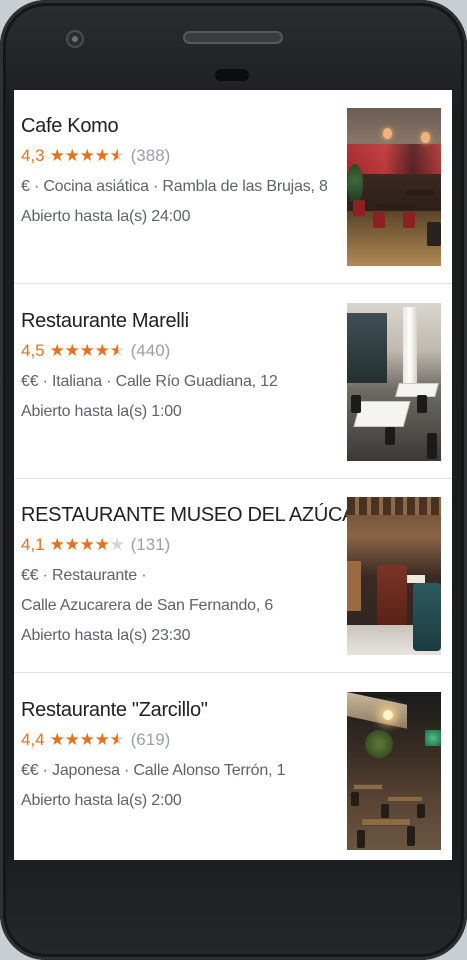 This screenshot has width=467, height=960. Describe the element at coordinates (106, 635) in the screenshot. I see `listing-hours: Abierto hasta la(s) 23:30` at that location.